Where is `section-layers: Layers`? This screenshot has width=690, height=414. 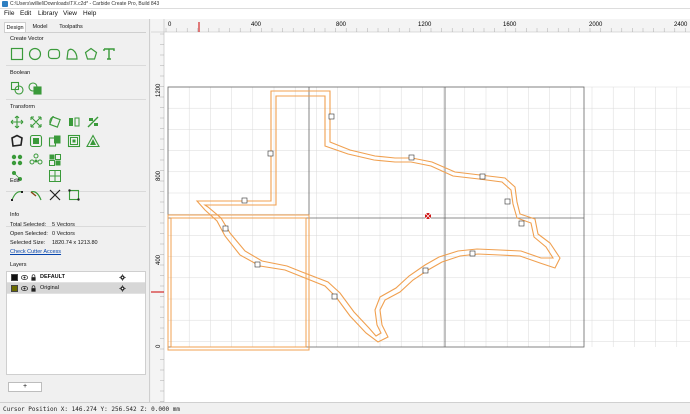 section-layers: Layers is located at coordinates (18, 265).